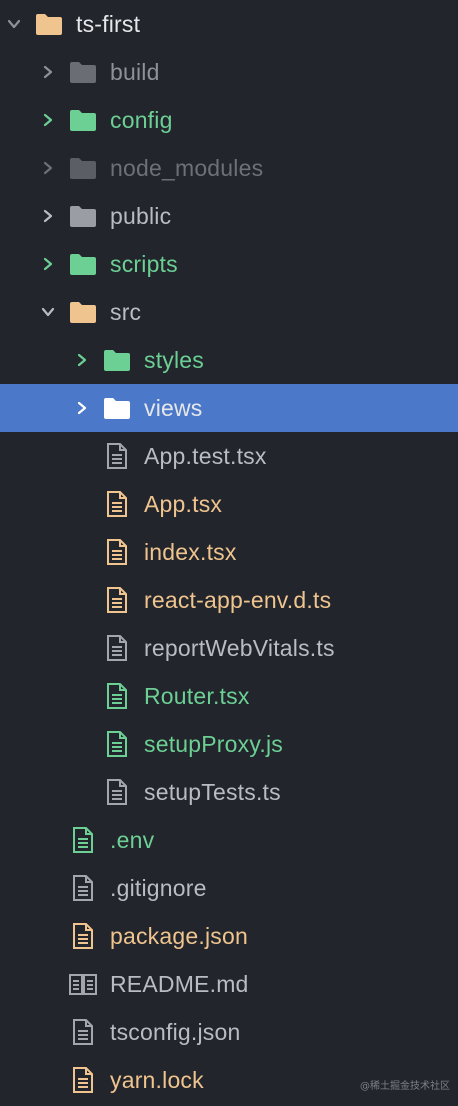  Describe the element at coordinates (205, 455) in the screenshot. I see `tree-item-label: App.test.tsx` at that location.